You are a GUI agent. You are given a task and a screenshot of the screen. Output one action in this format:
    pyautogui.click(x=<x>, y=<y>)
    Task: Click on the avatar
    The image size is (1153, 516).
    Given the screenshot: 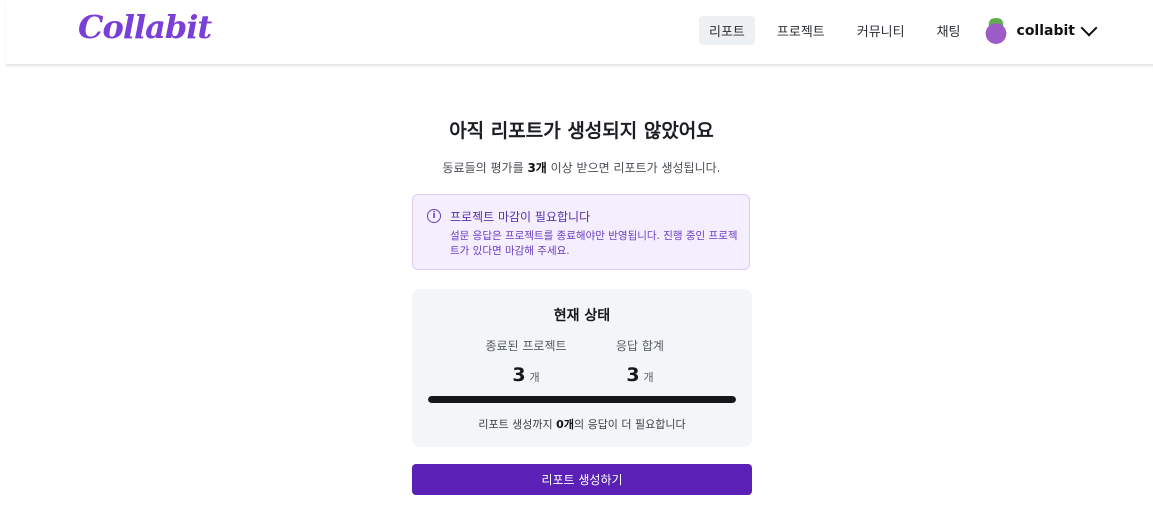 What is the action you would take?
    pyautogui.click(x=995, y=30)
    